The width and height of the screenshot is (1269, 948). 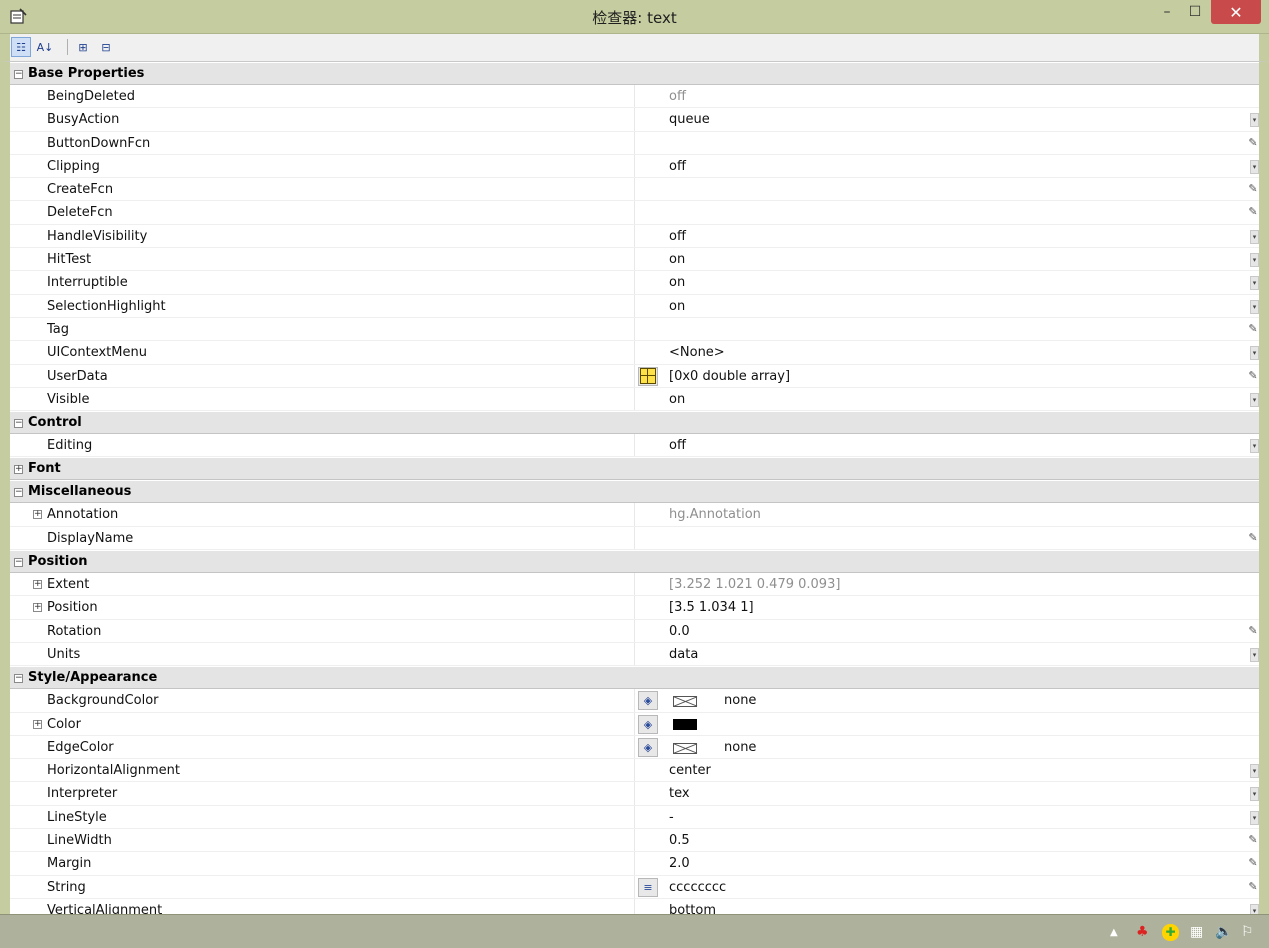 I want to click on category-header: − Position, so click(x=634, y=562).